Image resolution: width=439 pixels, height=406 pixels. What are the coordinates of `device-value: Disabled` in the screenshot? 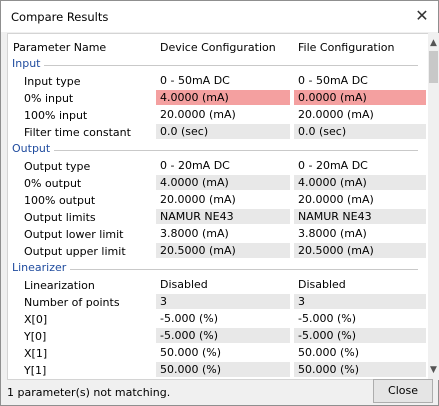 It's located at (184, 284).